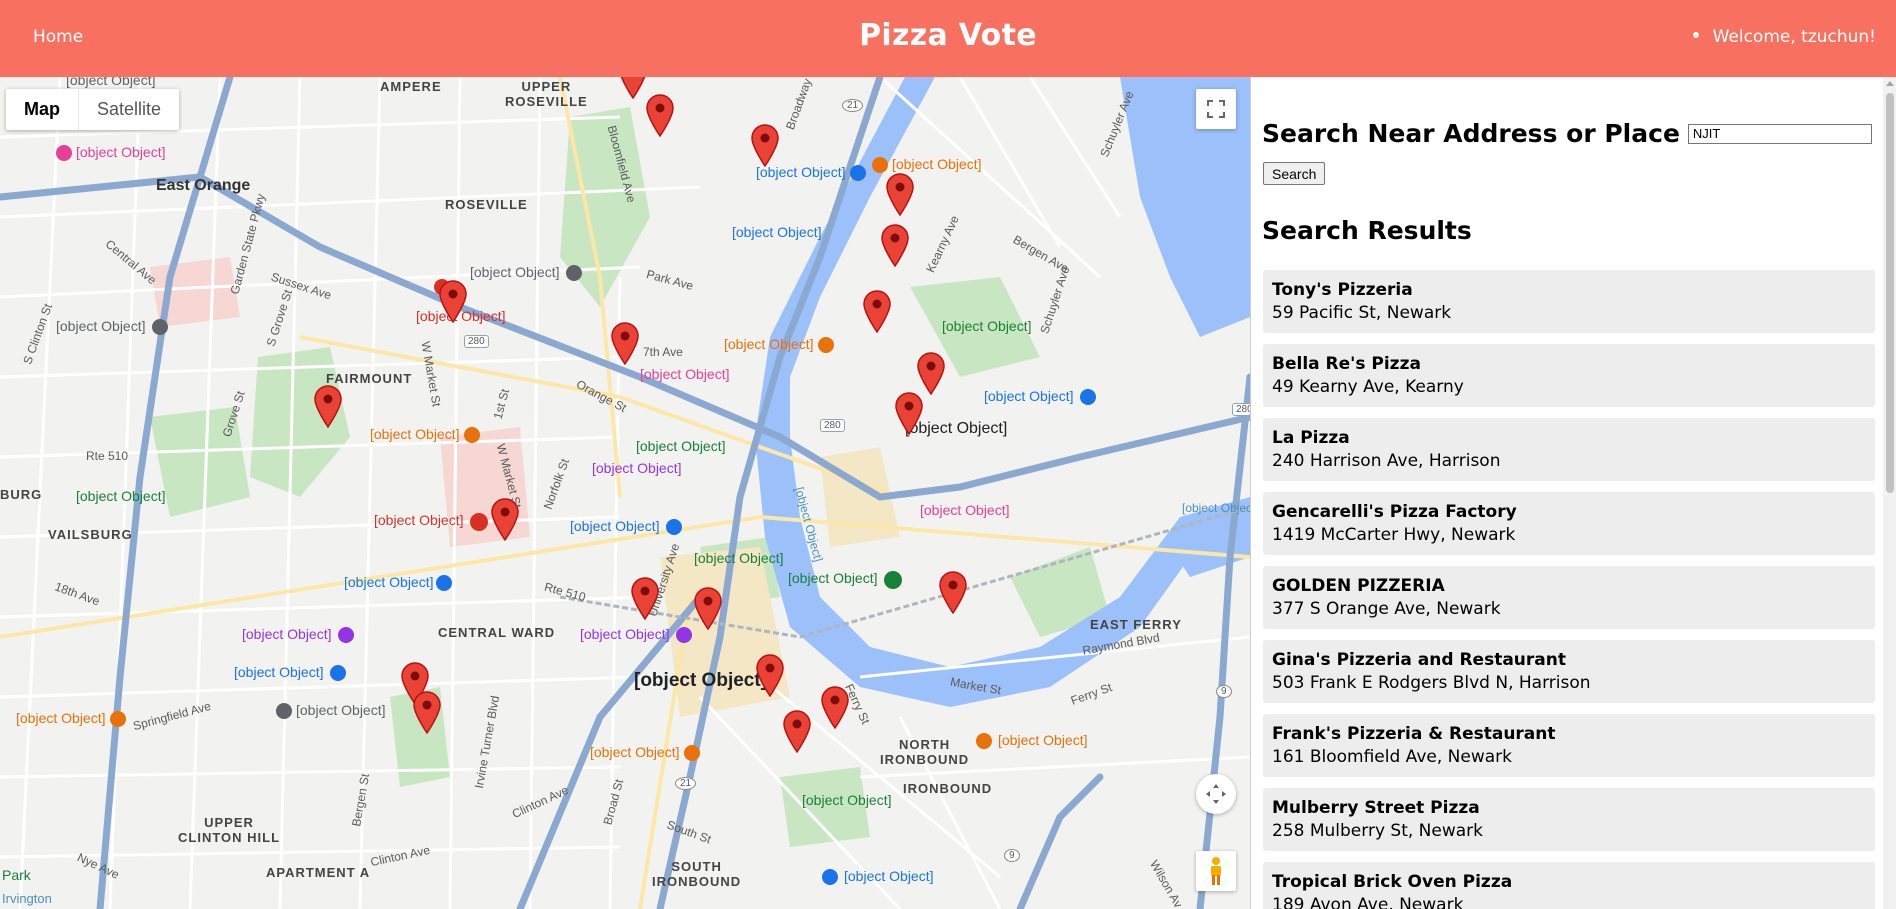 The height and width of the screenshot is (909, 1896). What do you see at coordinates (1294, 173) in the screenshot?
I see `search-button: Search` at bounding box center [1294, 173].